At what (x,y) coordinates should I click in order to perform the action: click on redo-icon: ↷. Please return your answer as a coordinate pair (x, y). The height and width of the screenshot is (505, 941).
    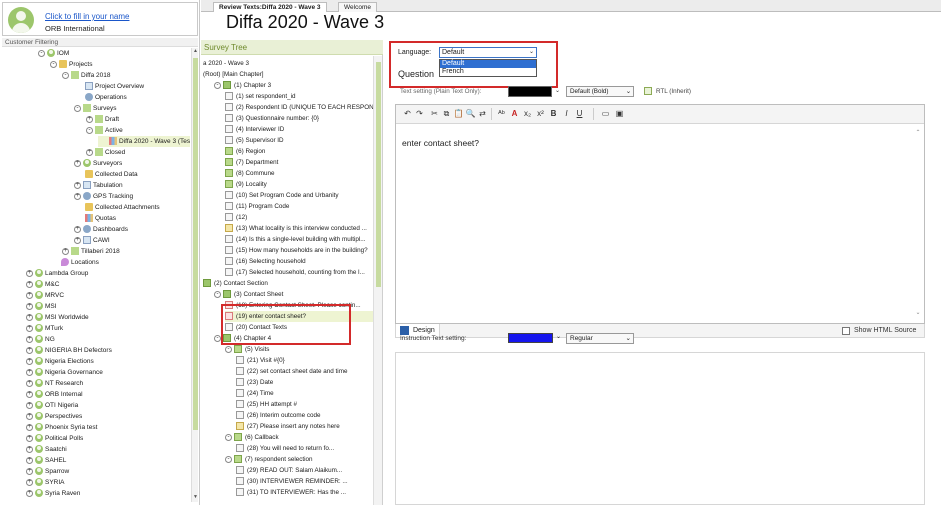
    Looking at the image, I should click on (419, 113).